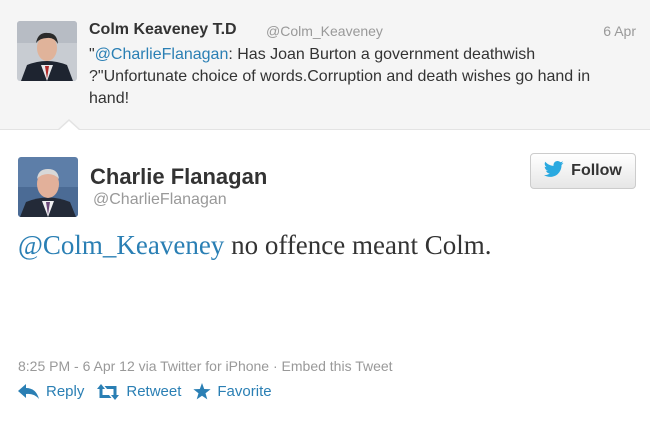 The image size is (650, 421). What do you see at coordinates (154, 391) in the screenshot?
I see `retweet-label: Retweet` at bounding box center [154, 391].